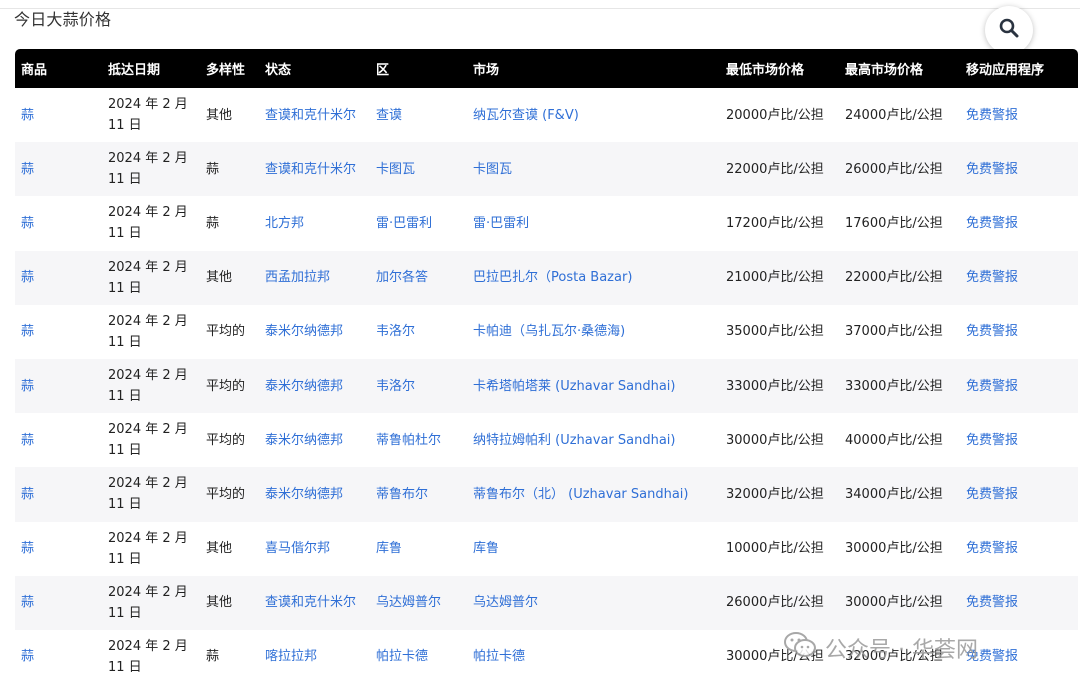 The image size is (1080, 693). I want to click on district-link: 乌达姆普尔, so click(408, 602).